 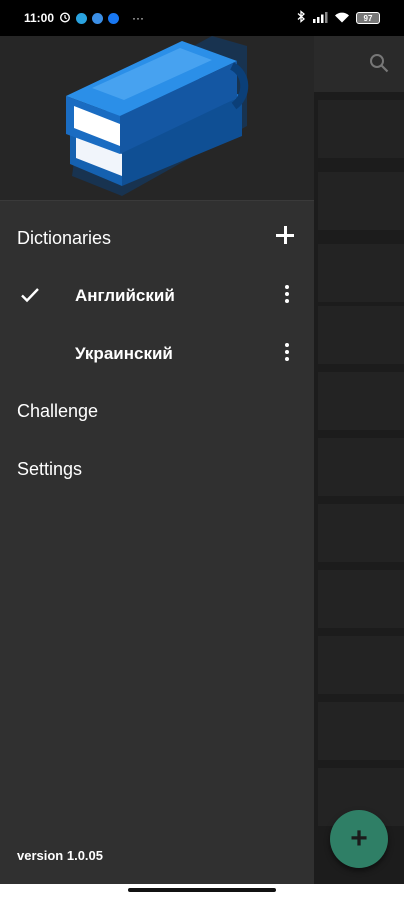 What do you see at coordinates (58, 410) in the screenshot?
I see `challenge-label: Challenge` at bounding box center [58, 410].